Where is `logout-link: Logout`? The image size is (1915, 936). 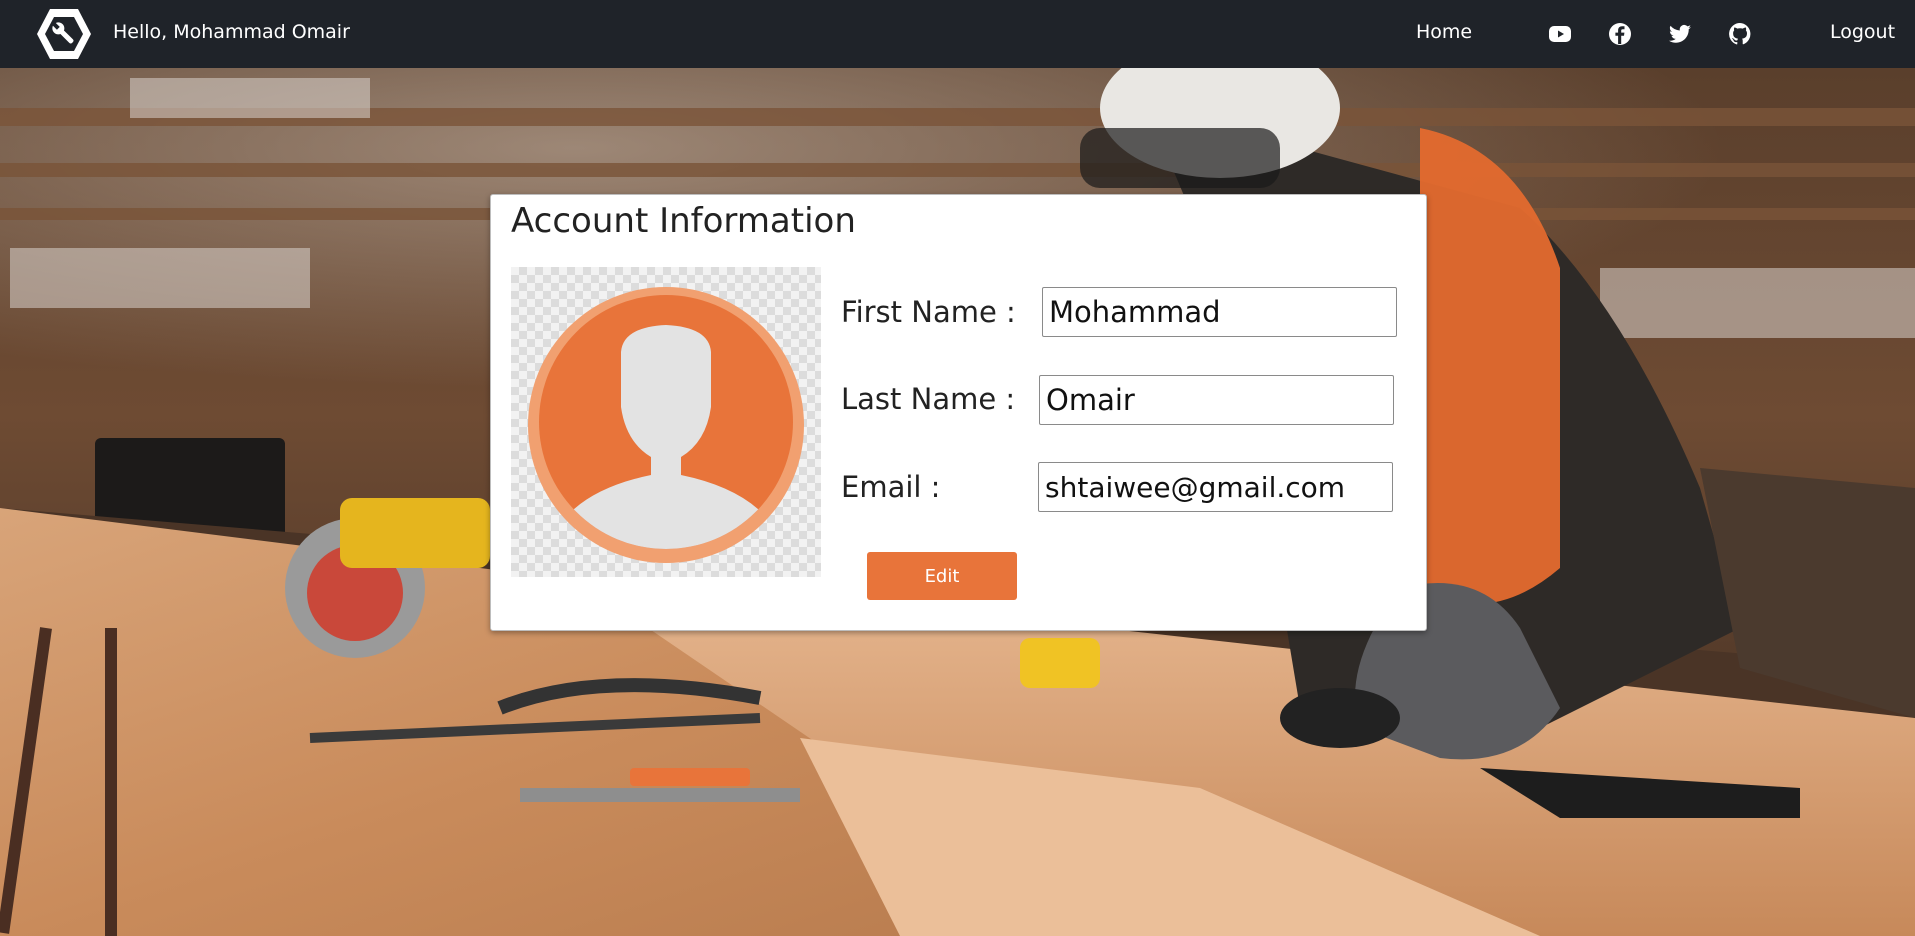 logout-link: Logout is located at coordinates (1862, 32).